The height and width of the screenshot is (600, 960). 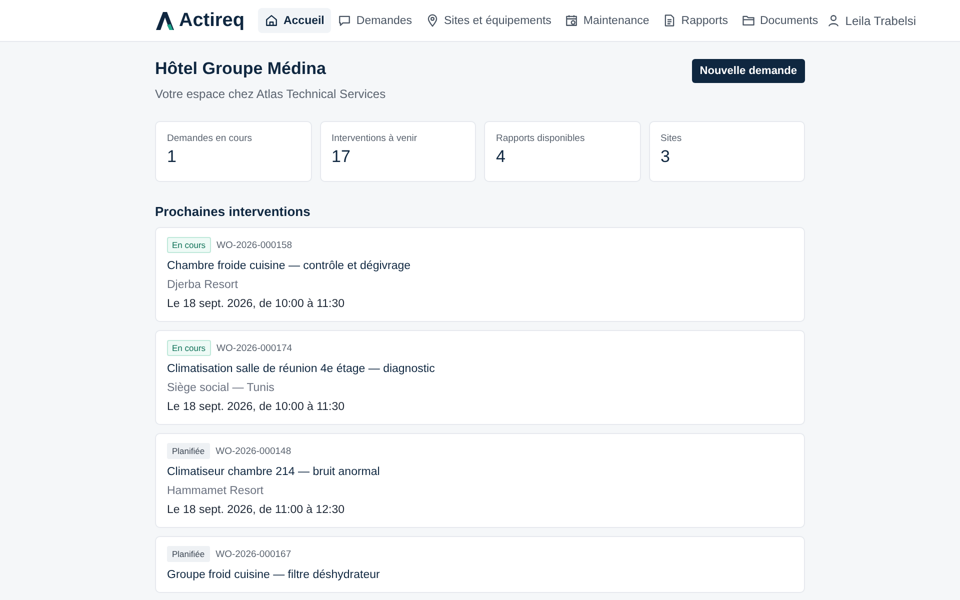 What do you see at coordinates (233, 211) in the screenshot?
I see `section-title: Prochaines interventions` at bounding box center [233, 211].